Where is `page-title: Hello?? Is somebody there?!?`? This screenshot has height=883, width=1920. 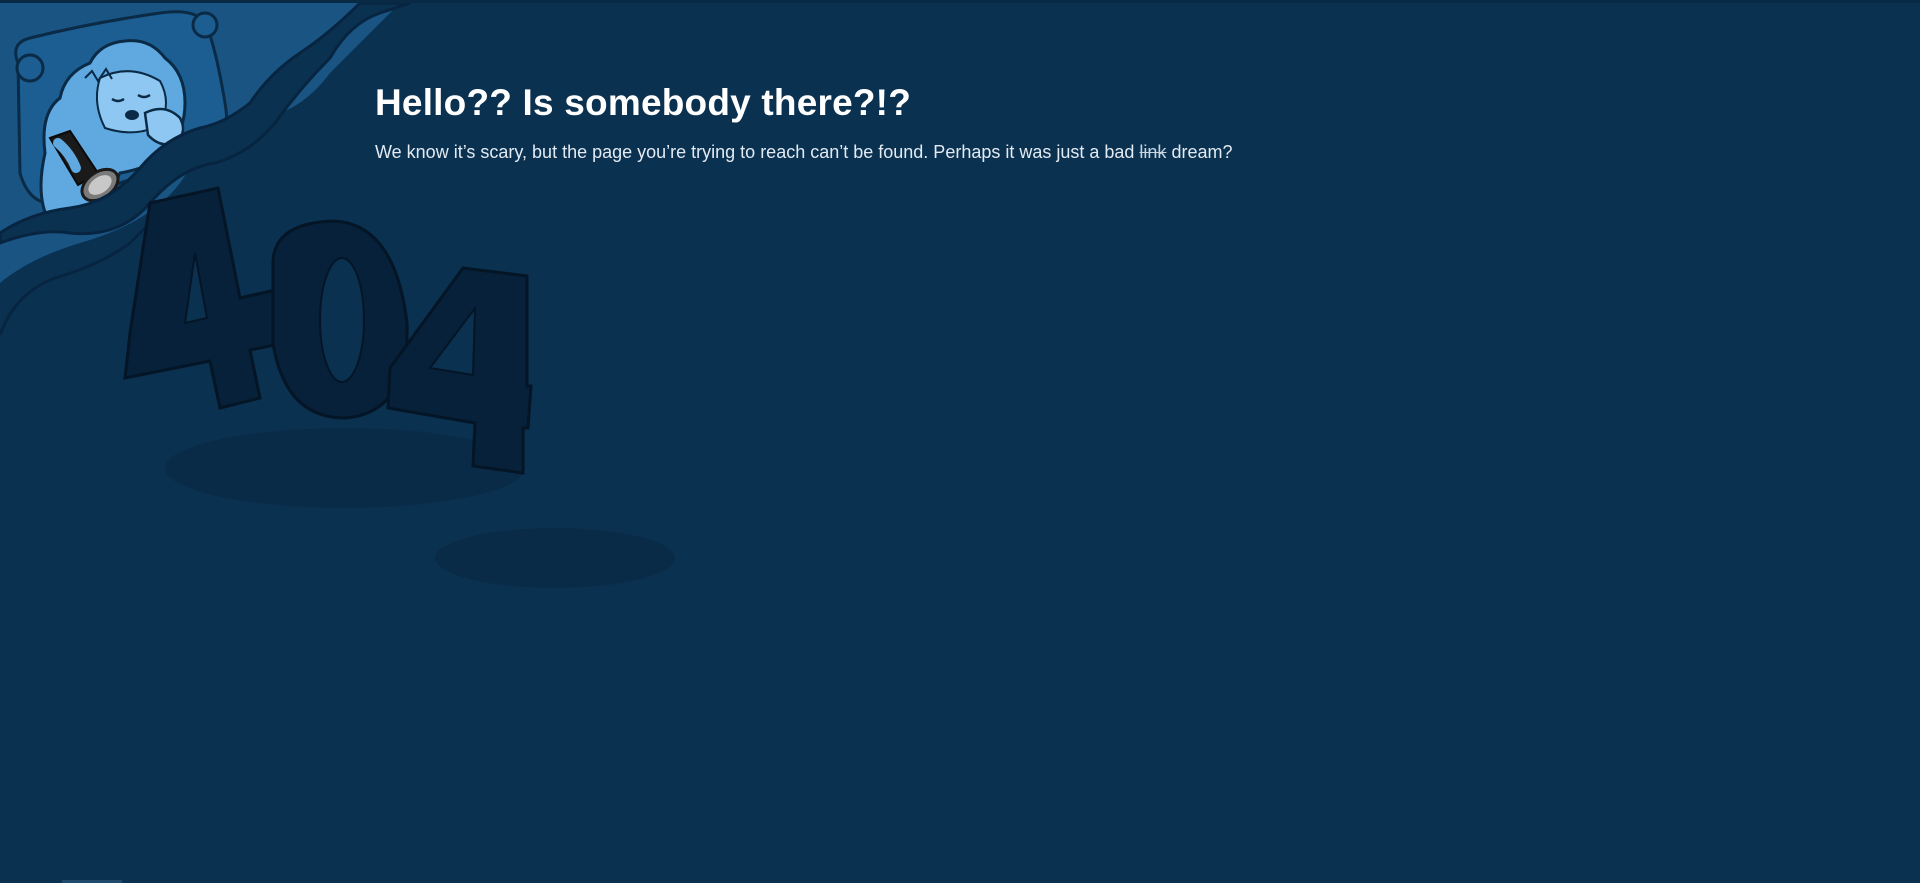
page-title: Hello?? Is somebody there?!? is located at coordinates (643, 102).